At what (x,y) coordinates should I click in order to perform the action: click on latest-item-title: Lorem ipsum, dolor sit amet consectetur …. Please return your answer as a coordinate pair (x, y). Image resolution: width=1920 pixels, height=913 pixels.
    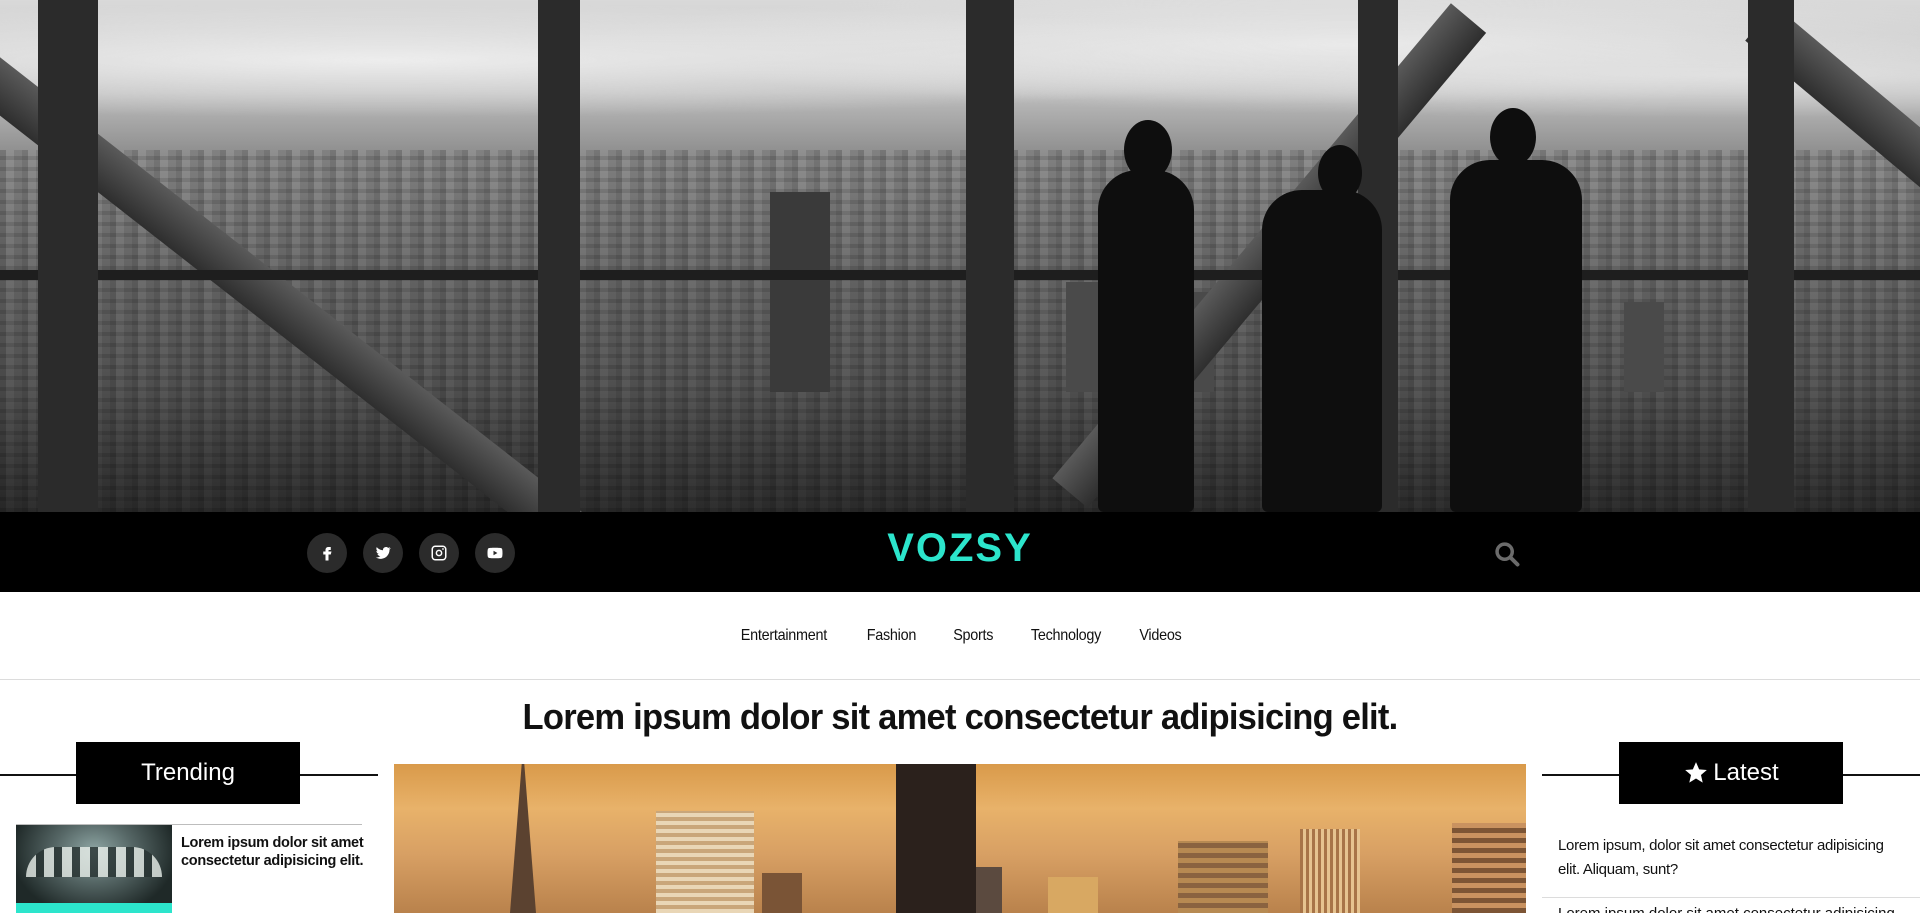
    Looking at the image, I should click on (1728, 858).